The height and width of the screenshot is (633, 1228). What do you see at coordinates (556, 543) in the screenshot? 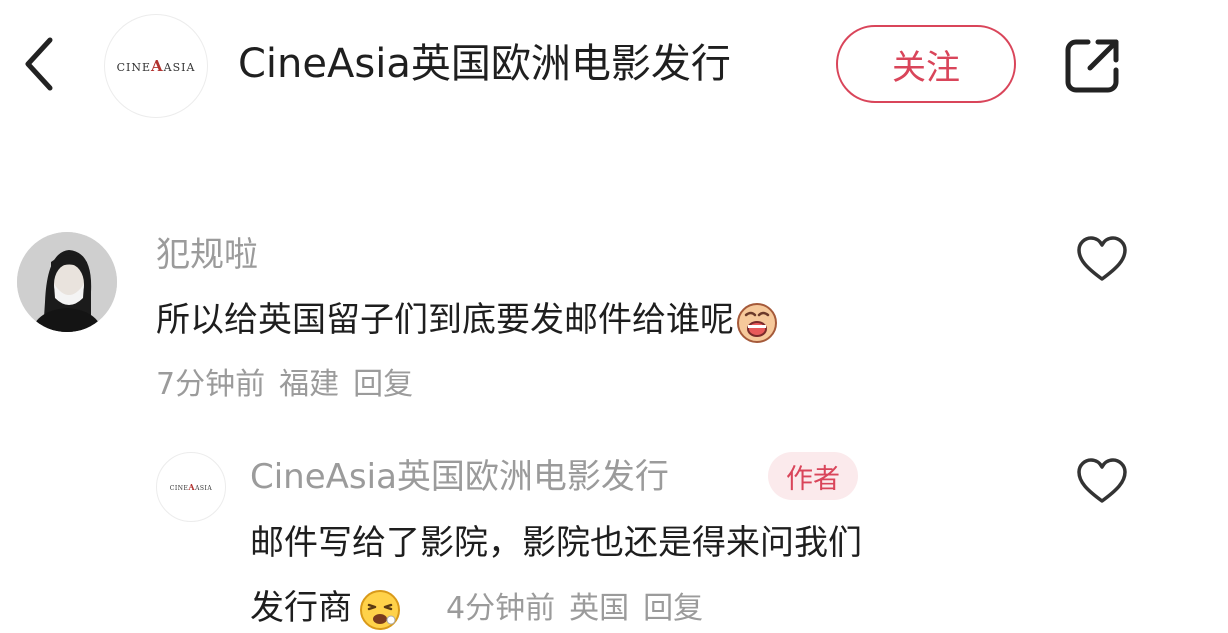
I see `comment-text: 邮件写给了影院，影院也还是得来问我们` at bounding box center [556, 543].